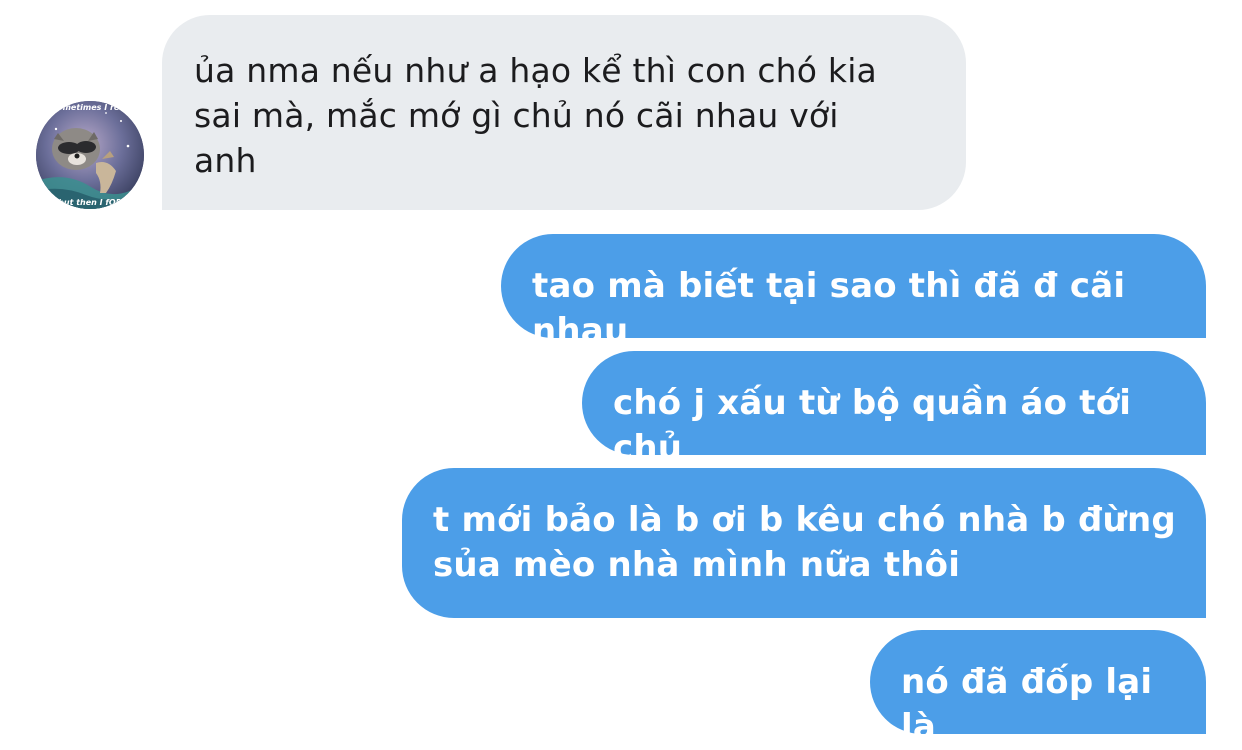 This screenshot has height=750, width=1242. Describe the element at coordinates (1038, 688) in the screenshot. I see `outgoing-message-bubble: nó đã đốp lại là` at that location.